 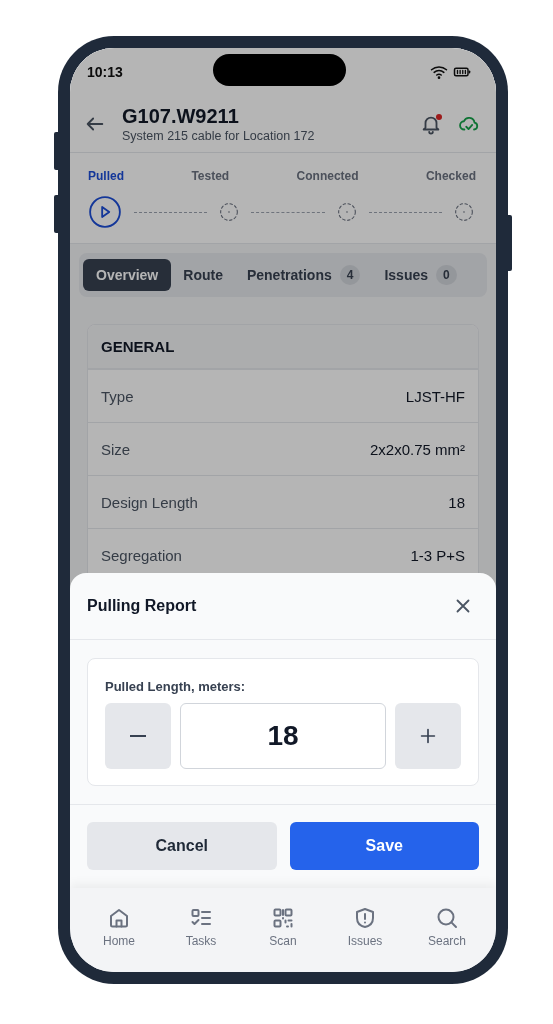 What do you see at coordinates (149, 502) in the screenshot?
I see `field-label: Design Length` at bounding box center [149, 502].